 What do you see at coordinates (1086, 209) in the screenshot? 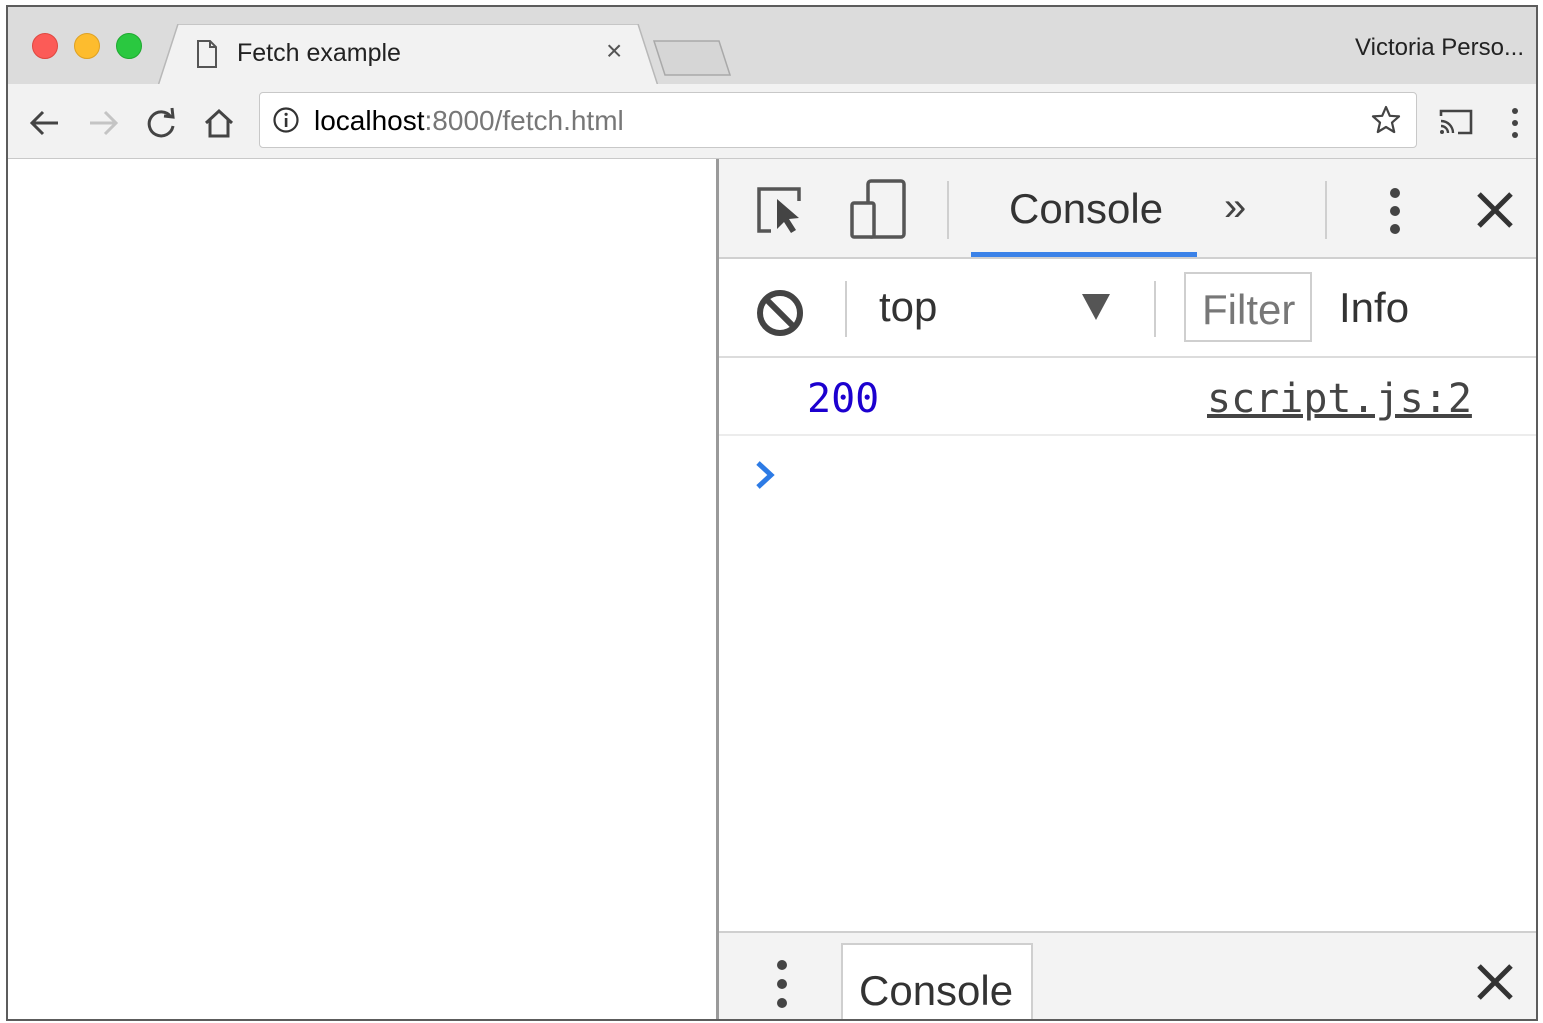
I see `tab-console: Console` at bounding box center [1086, 209].